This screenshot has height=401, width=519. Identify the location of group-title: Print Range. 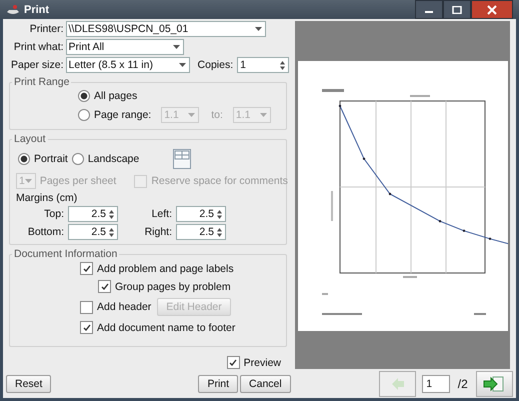
(41, 82).